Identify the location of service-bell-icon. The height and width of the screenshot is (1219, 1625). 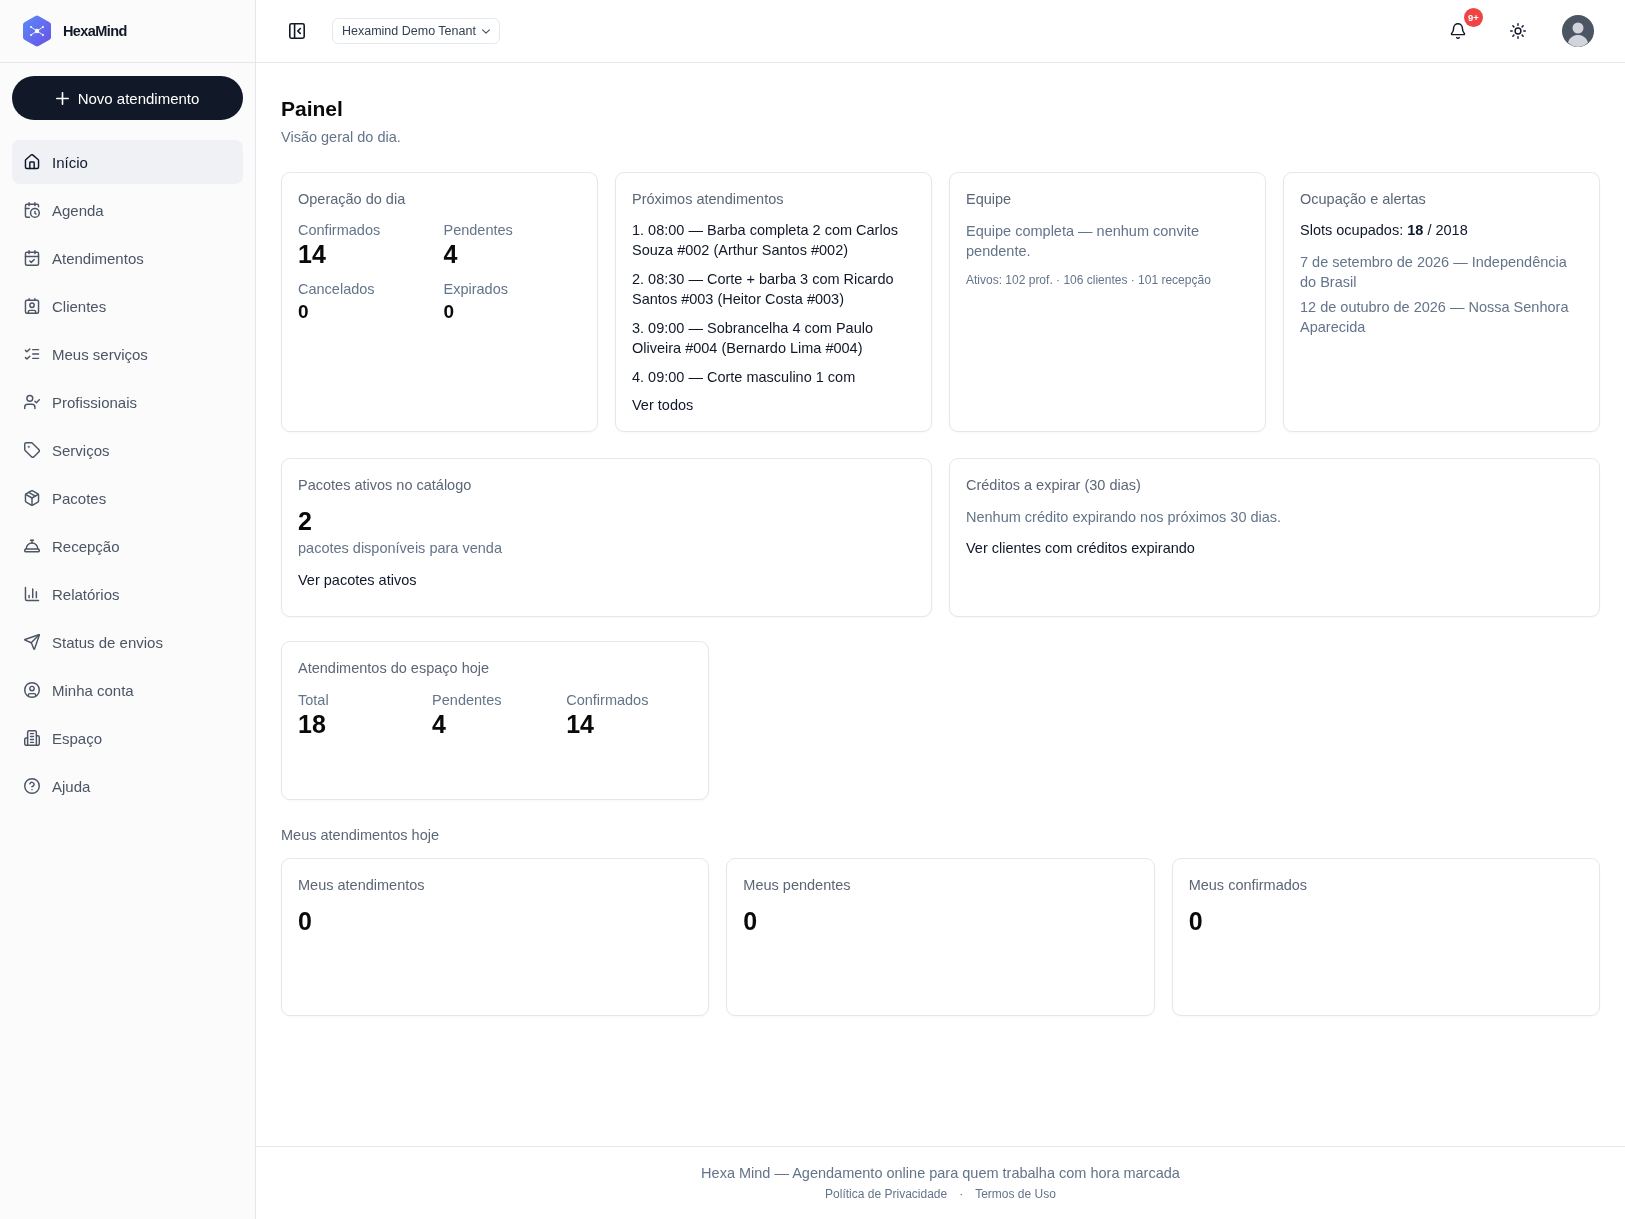
(32, 546).